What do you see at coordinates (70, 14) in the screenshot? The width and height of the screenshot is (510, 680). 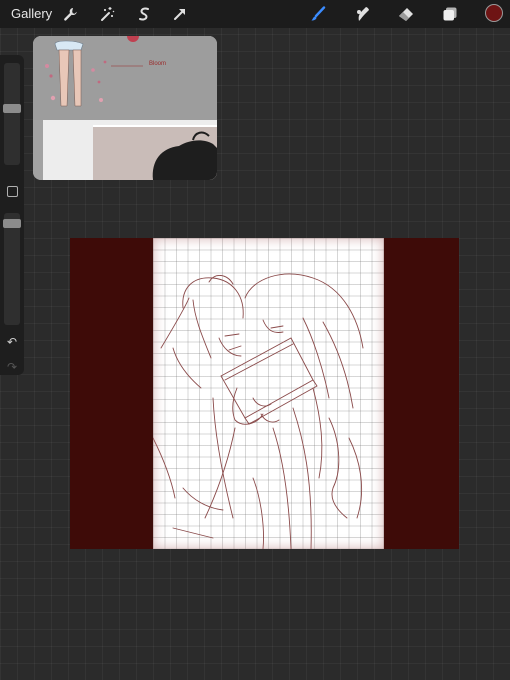 I see `wrench-icon` at bounding box center [70, 14].